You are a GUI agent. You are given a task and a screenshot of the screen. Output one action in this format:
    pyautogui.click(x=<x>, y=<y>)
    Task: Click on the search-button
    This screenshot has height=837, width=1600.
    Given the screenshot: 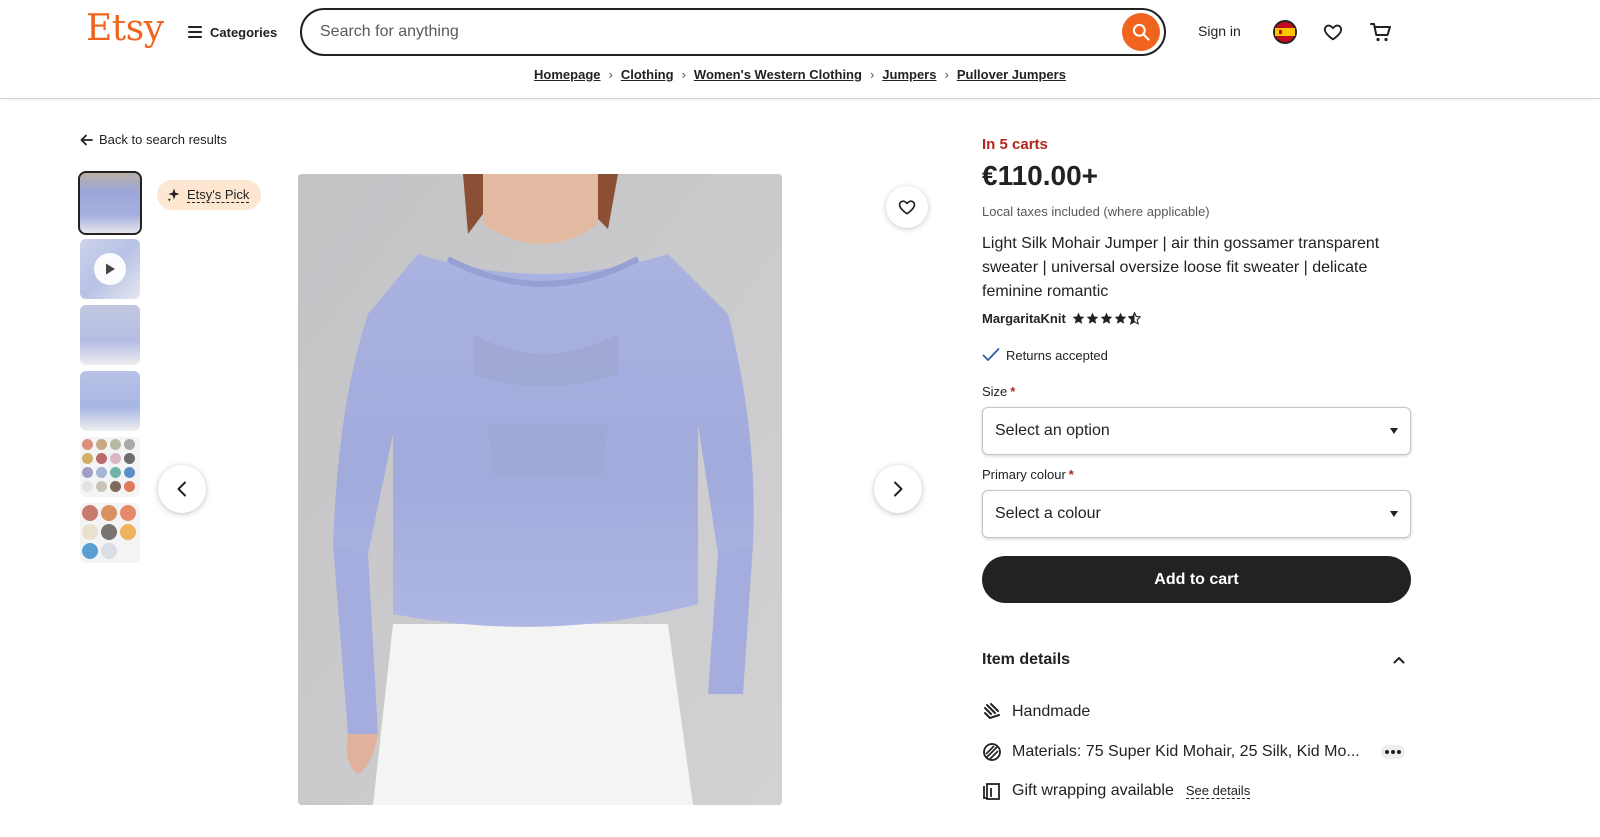 What is the action you would take?
    pyautogui.click(x=1141, y=32)
    